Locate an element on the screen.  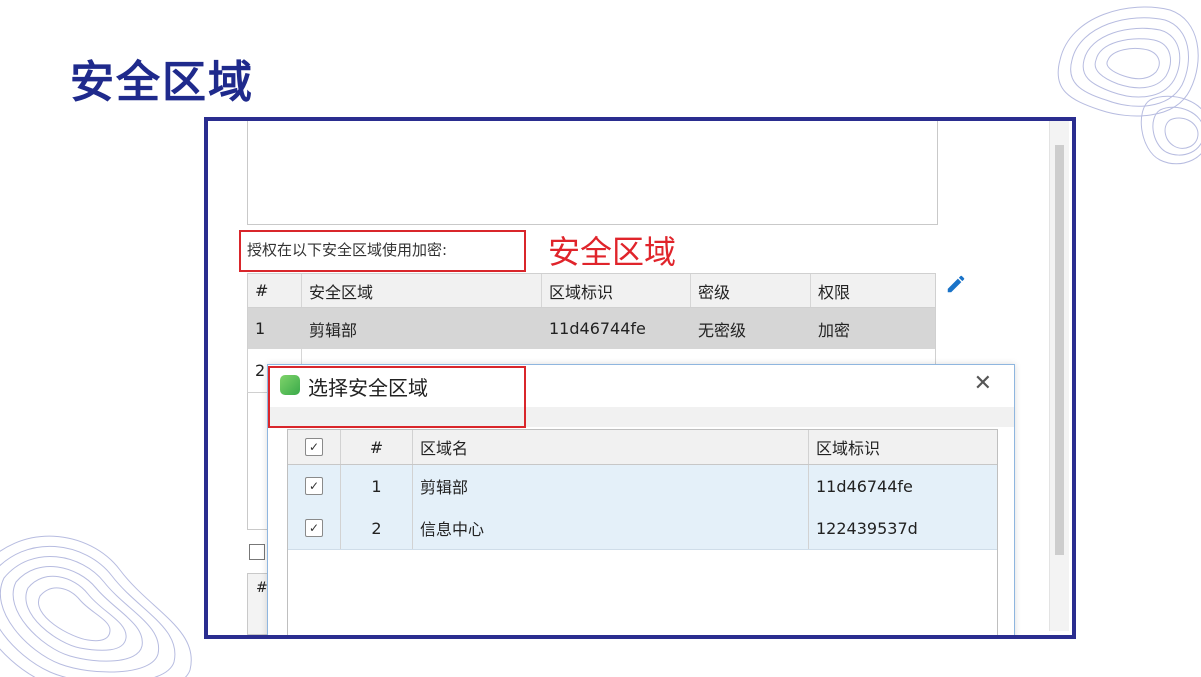
table-header-row: # 安全区域 区域标识 密级 权限 is located at coordinates (591, 290).